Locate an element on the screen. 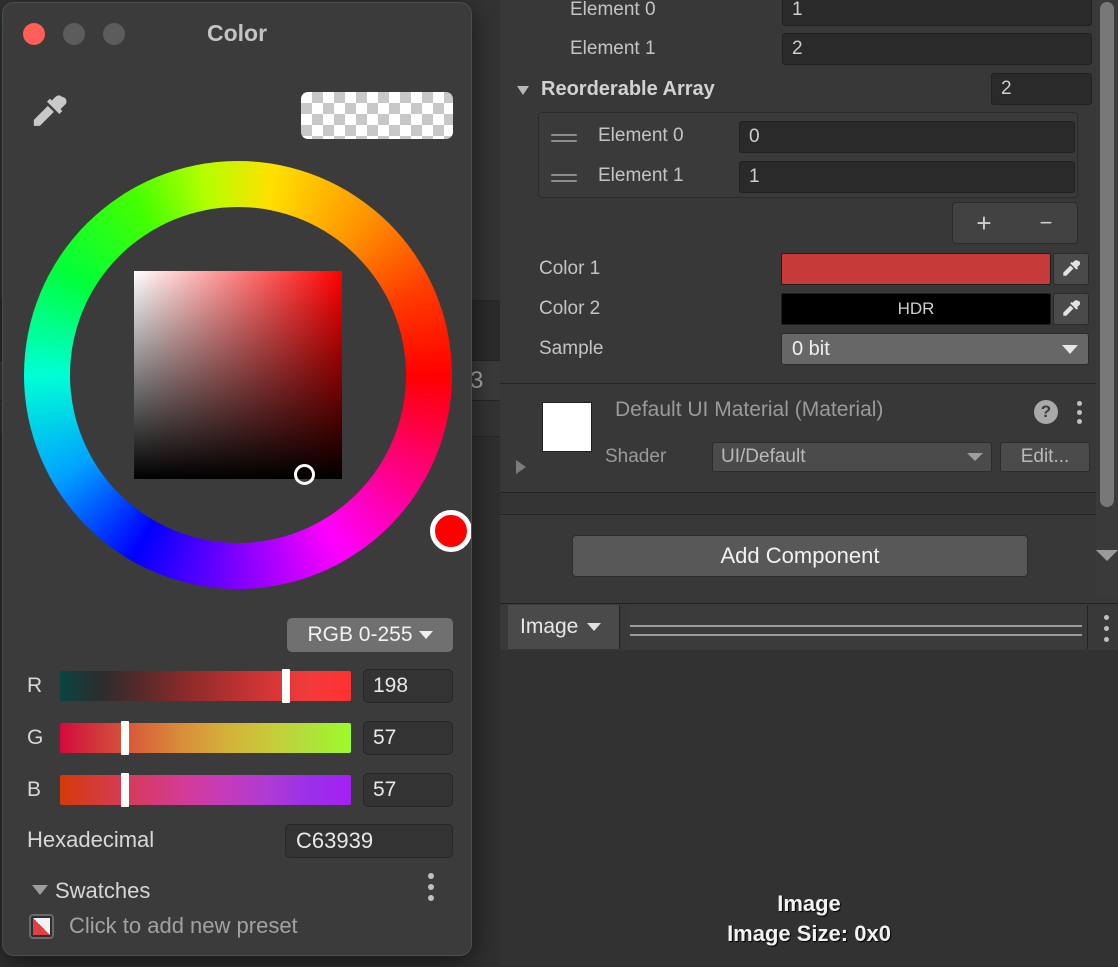  inspector-scrollbar-thumb is located at coordinates (1107, 254).